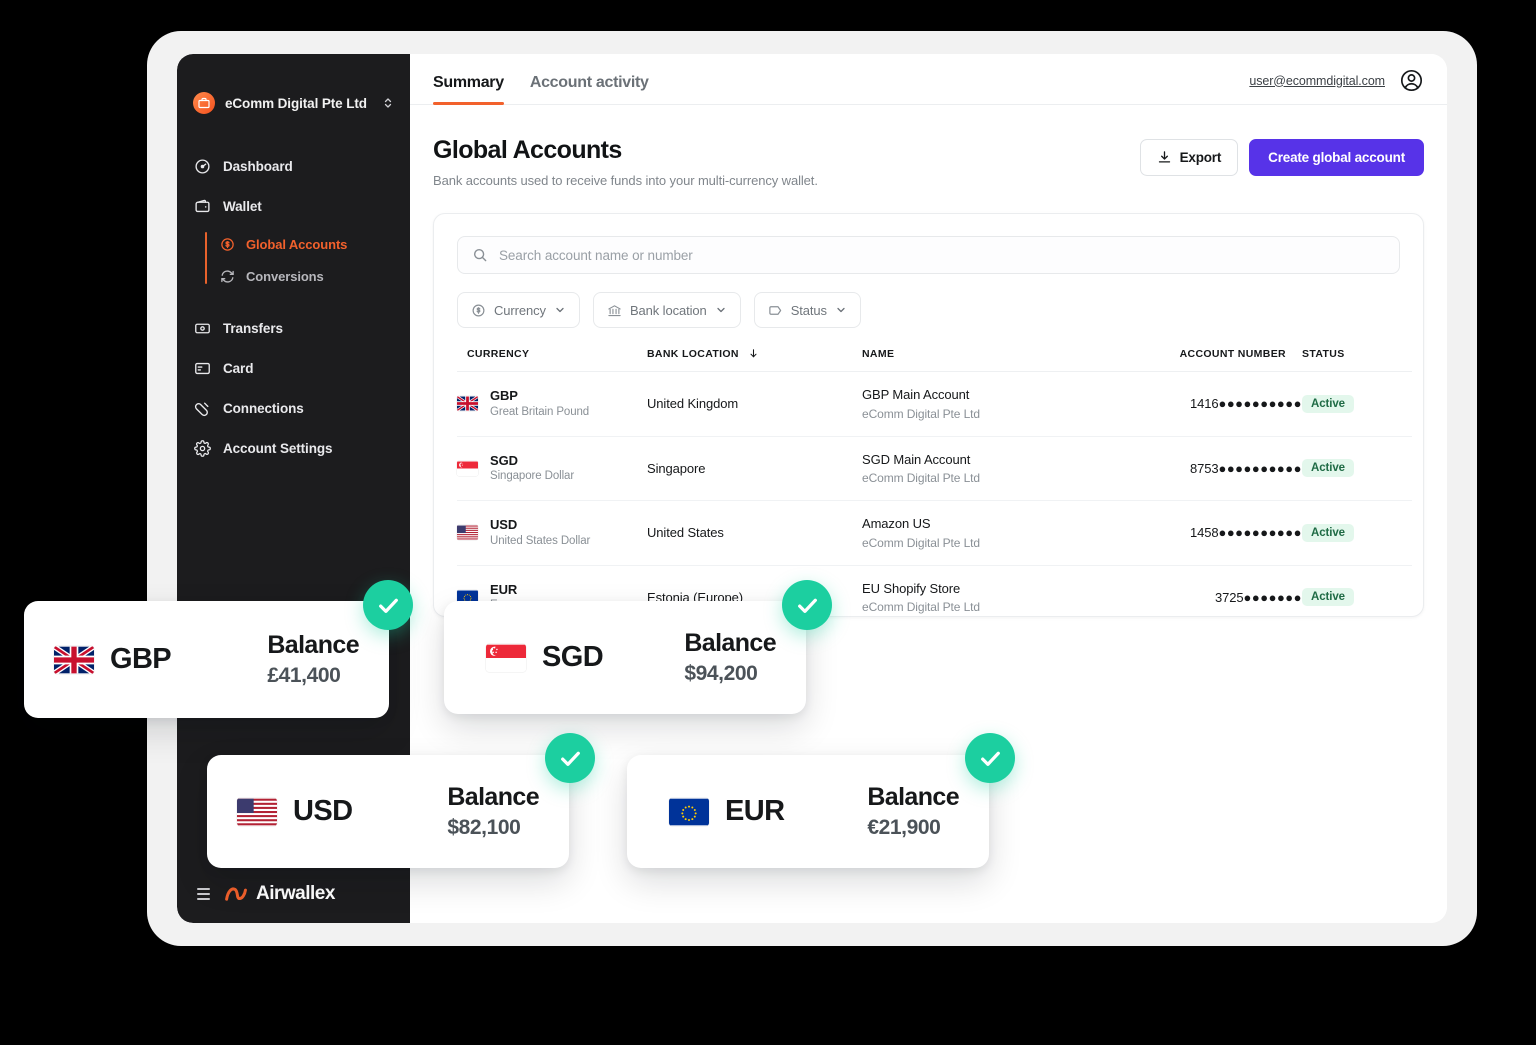  I want to click on balance-card-usd: USD Balance $82,100, so click(388, 811).